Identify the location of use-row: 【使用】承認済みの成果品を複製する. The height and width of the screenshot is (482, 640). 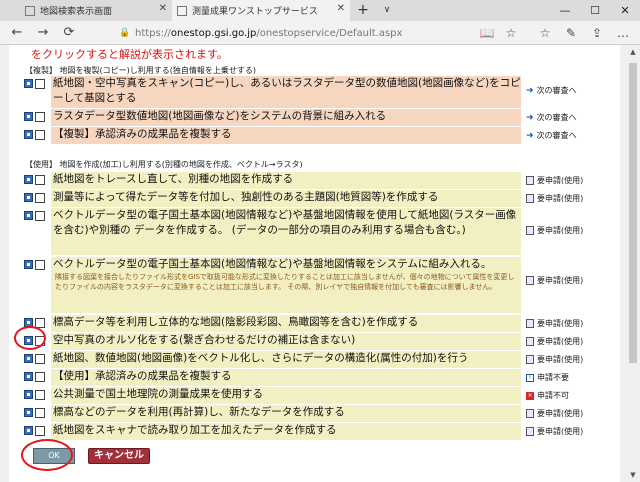
(272, 377).